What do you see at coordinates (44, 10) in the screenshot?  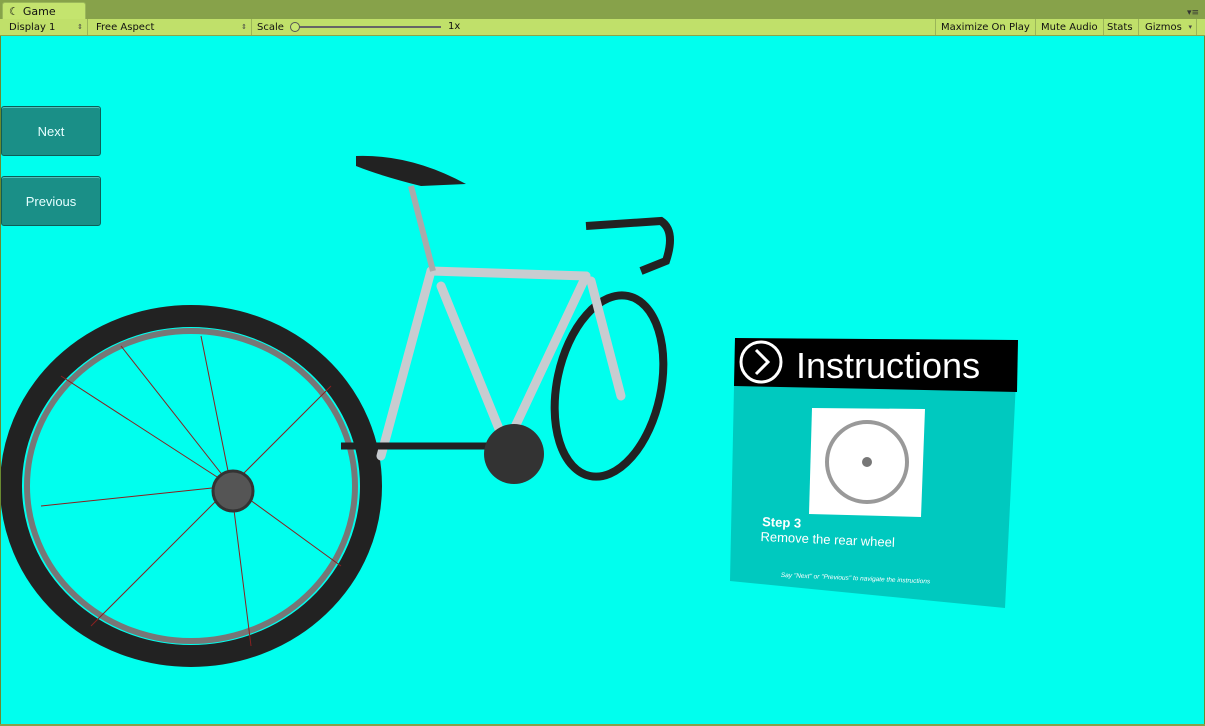 I see `tab-game: ☾ Game` at bounding box center [44, 10].